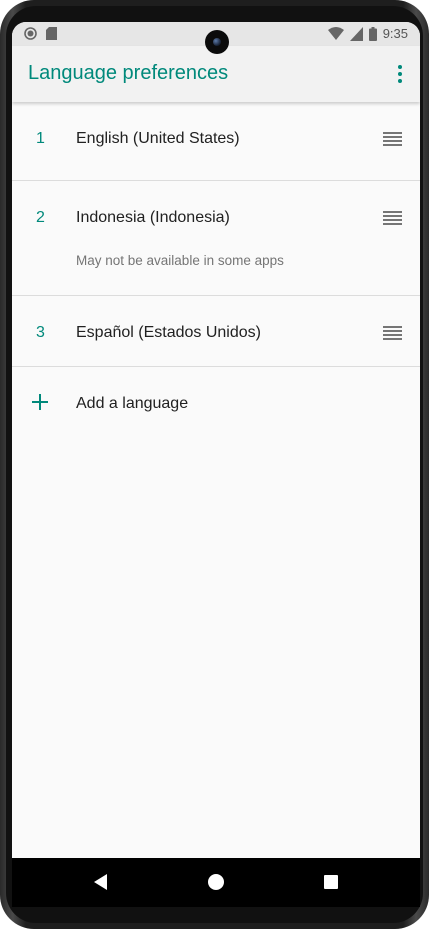 This screenshot has height=929, width=429. What do you see at coordinates (158, 138) in the screenshot?
I see `language-label: English (United States)` at bounding box center [158, 138].